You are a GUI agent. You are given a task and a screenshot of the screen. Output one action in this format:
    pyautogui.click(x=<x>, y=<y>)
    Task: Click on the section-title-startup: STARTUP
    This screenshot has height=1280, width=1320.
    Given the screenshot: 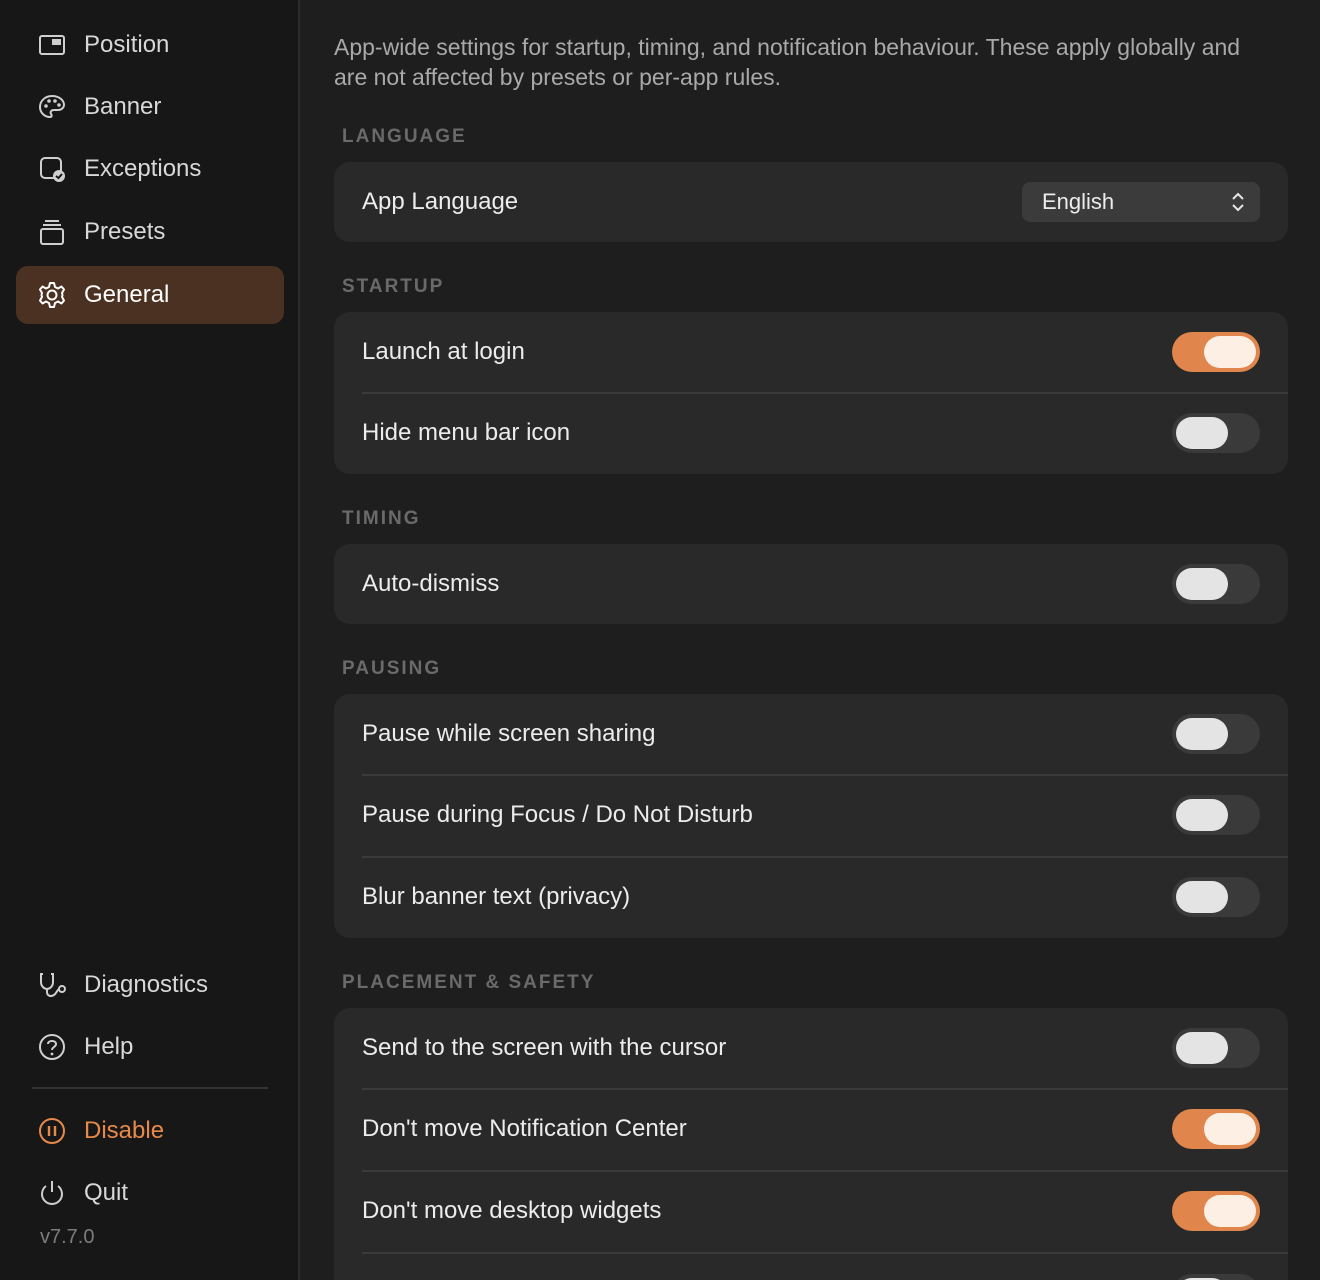 What is the action you would take?
    pyautogui.click(x=393, y=286)
    